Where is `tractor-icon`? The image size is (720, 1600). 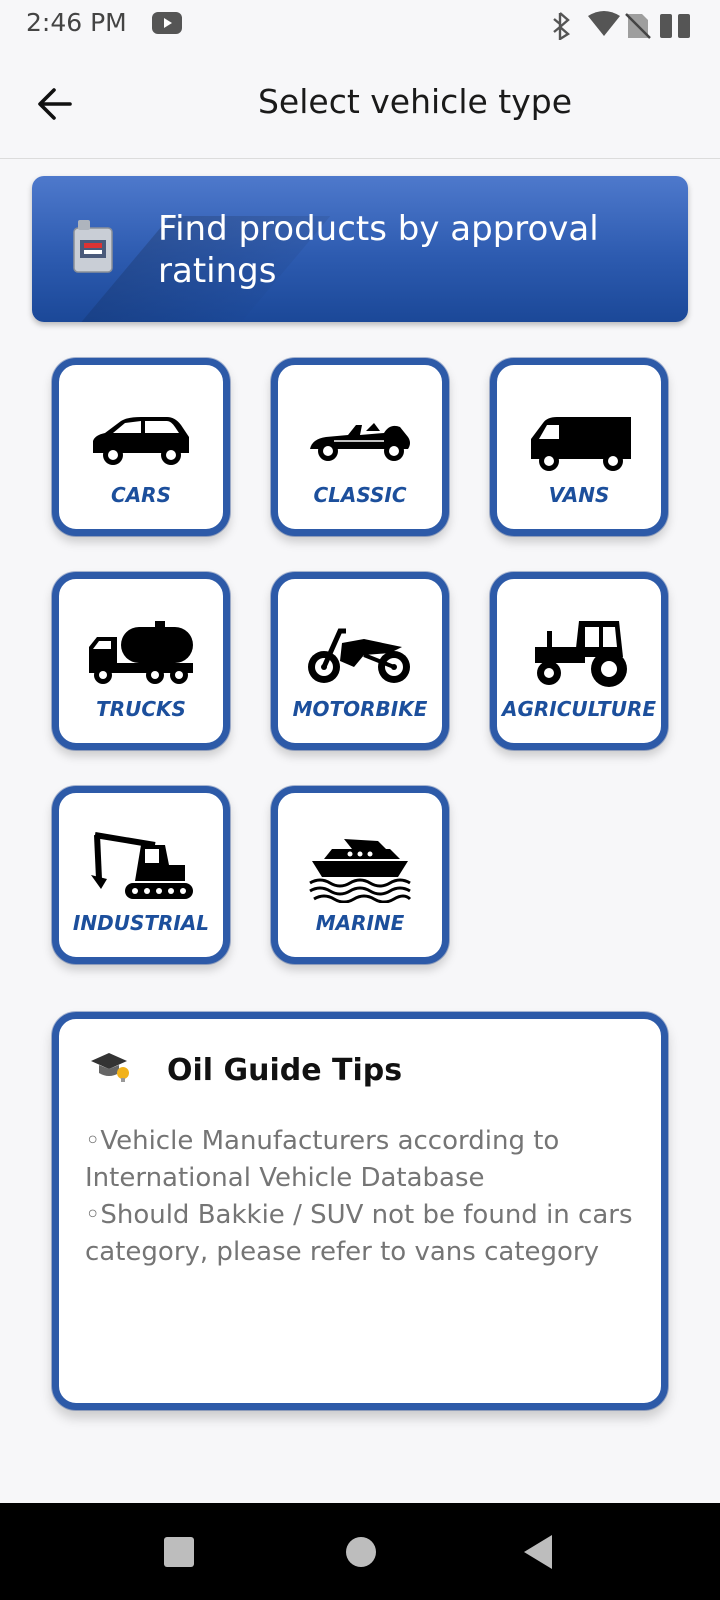
tractor-icon is located at coordinates (581, 654).